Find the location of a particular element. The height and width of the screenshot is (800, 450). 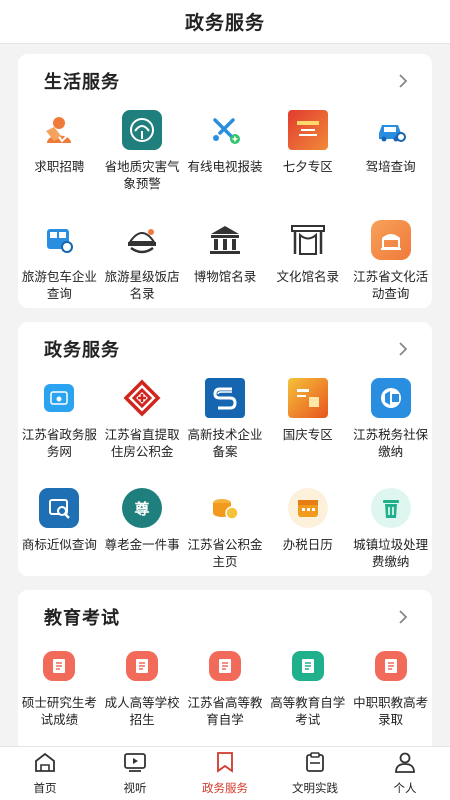

person-icon is located at coordinates (405, 764).